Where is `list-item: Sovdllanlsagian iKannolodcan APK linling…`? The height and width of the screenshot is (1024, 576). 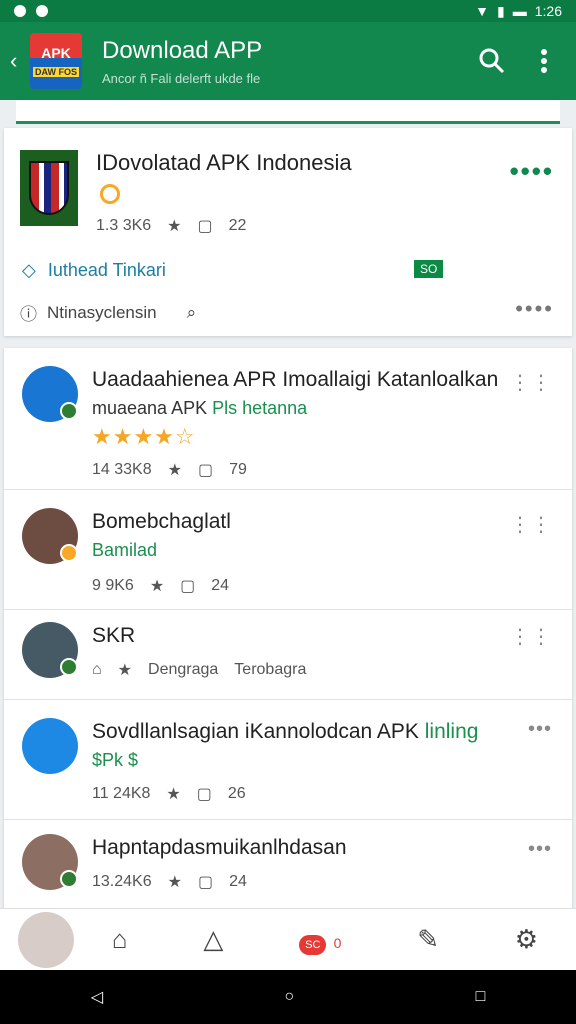 list-item: Sovdllanlsagian iKannolodcan APK linling… is located at coordinates (288, 760).